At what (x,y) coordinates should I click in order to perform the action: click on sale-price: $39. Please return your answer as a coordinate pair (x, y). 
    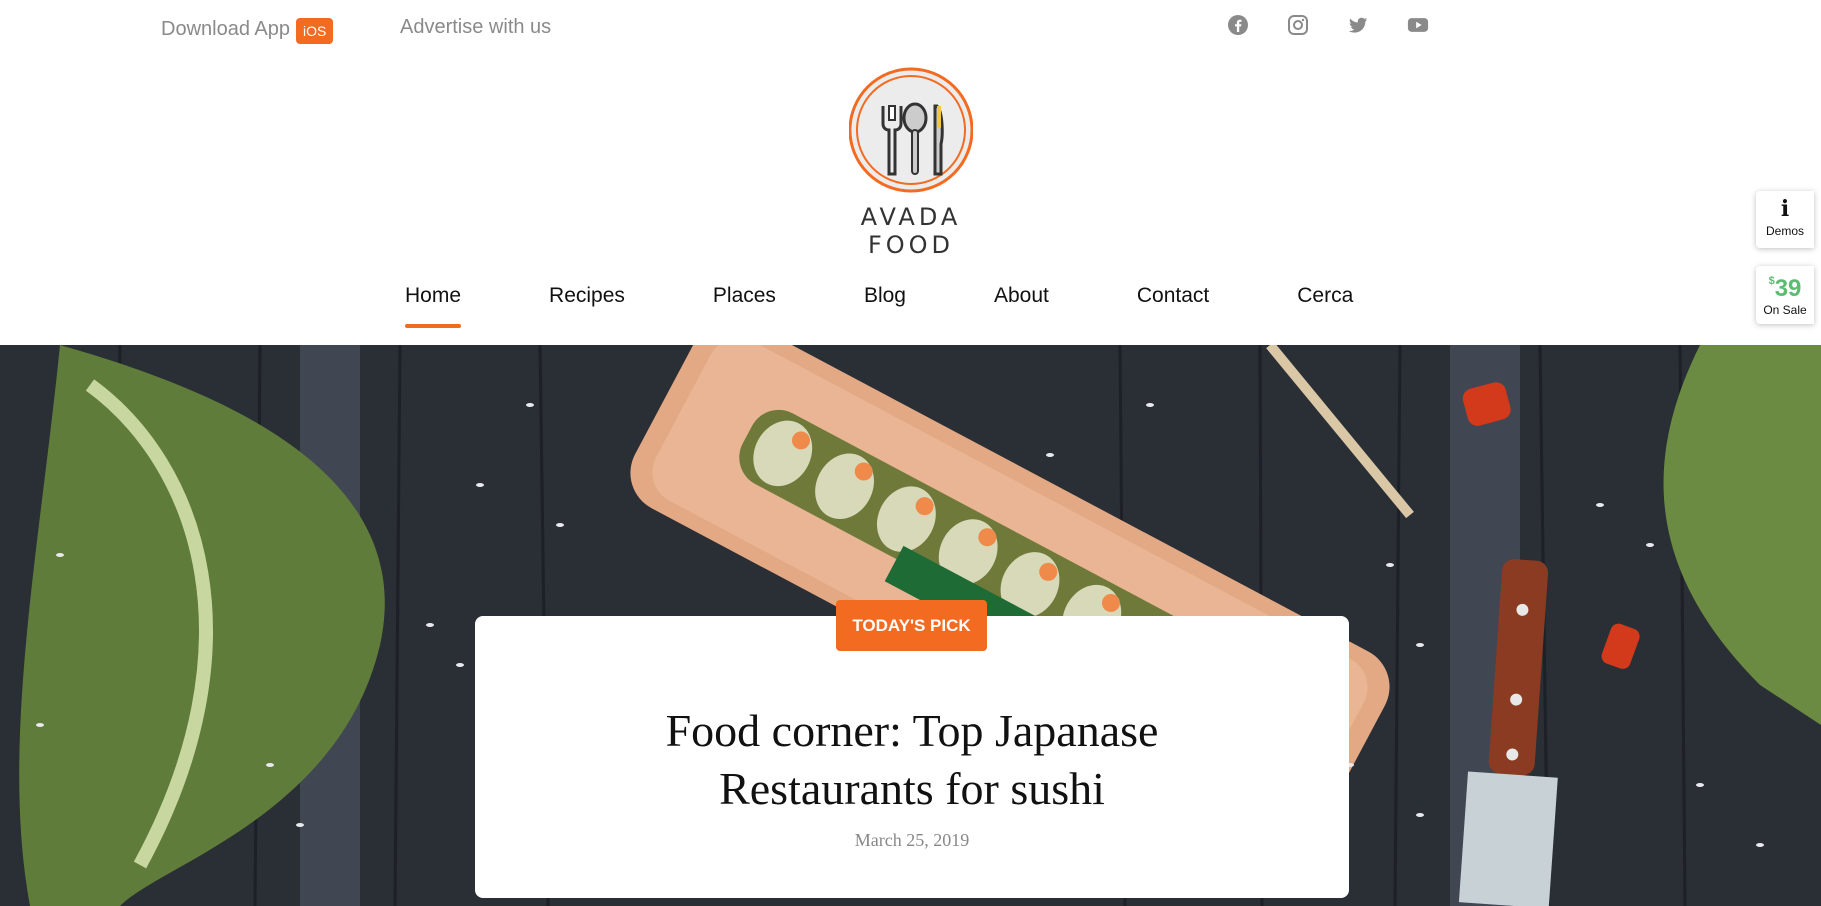
    Looking at the image, I should click on (1785, 286).